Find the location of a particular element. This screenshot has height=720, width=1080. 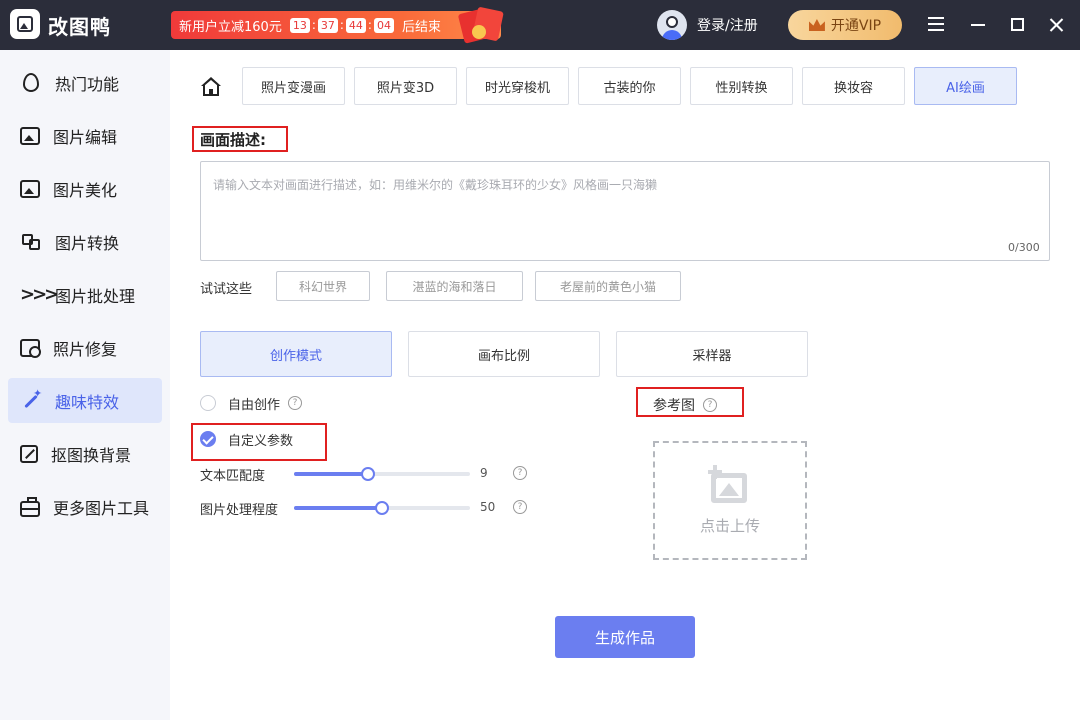

sidebar-item-label: 趣味特效 is located at coordinates (87, 402).